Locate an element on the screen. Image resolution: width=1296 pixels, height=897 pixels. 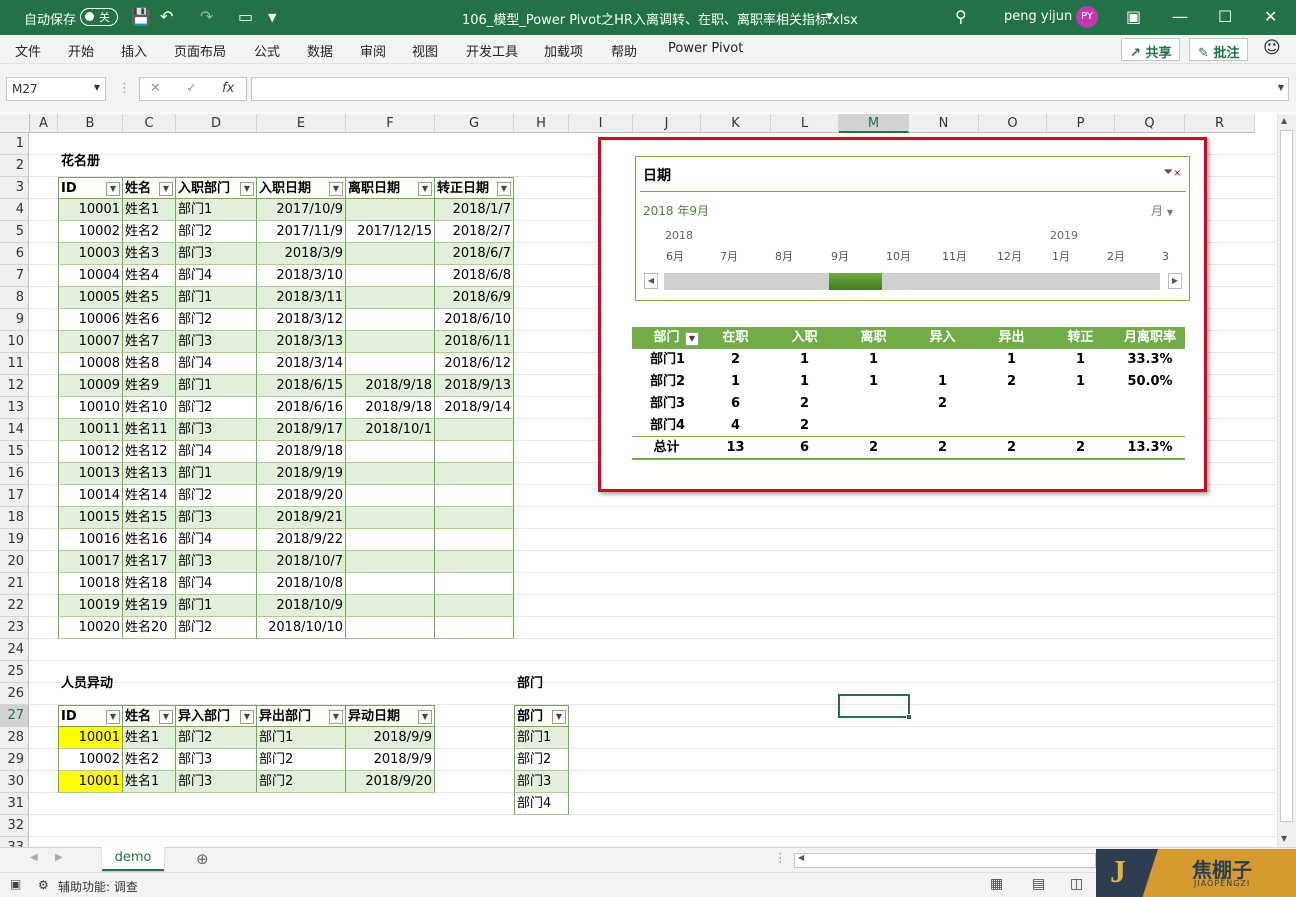
table-cell: 10002 is located at coordinates (90, 232).